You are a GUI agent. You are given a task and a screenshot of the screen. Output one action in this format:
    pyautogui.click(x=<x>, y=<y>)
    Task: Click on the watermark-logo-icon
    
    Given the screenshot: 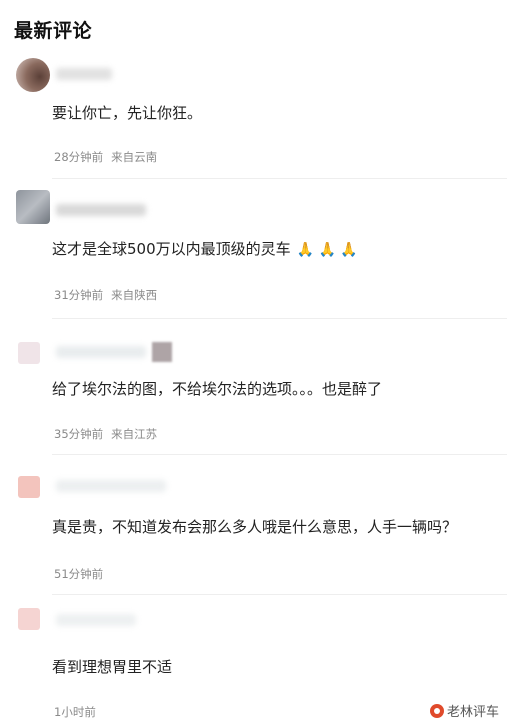 What is the action you would take?
    pyautogui.click(x=436, y=710)
    